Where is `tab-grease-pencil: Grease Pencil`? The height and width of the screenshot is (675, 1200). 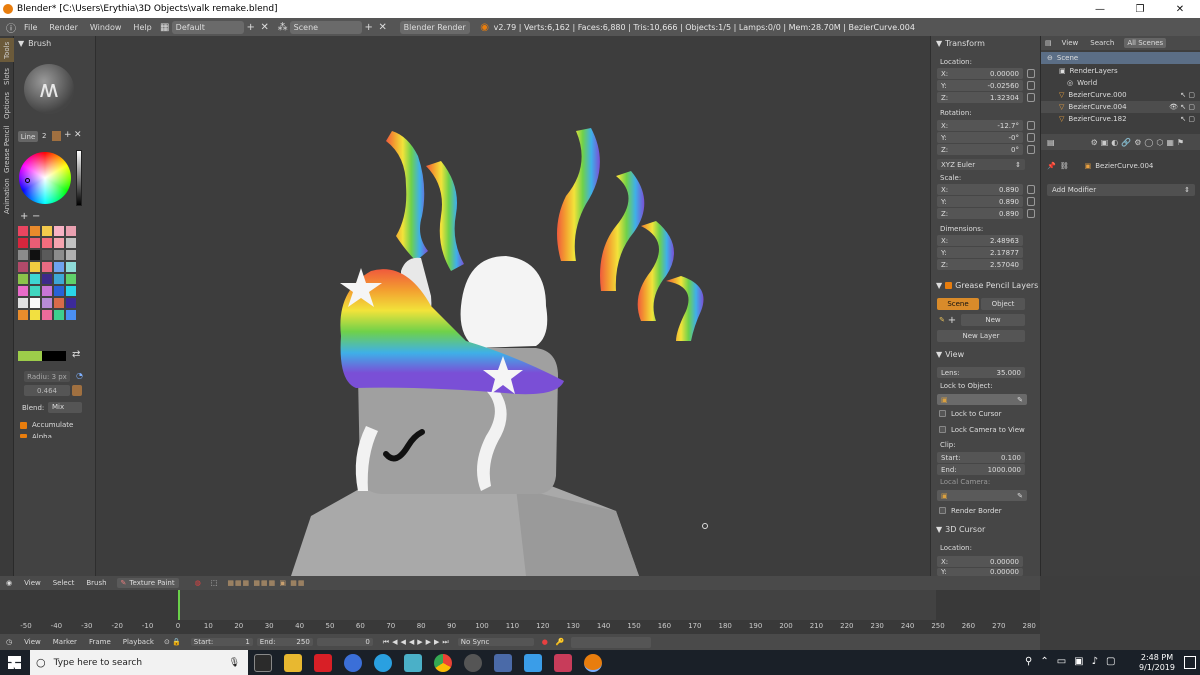
tab-grease-pencil: Grease Pencil is located at coordinates (7, 149).